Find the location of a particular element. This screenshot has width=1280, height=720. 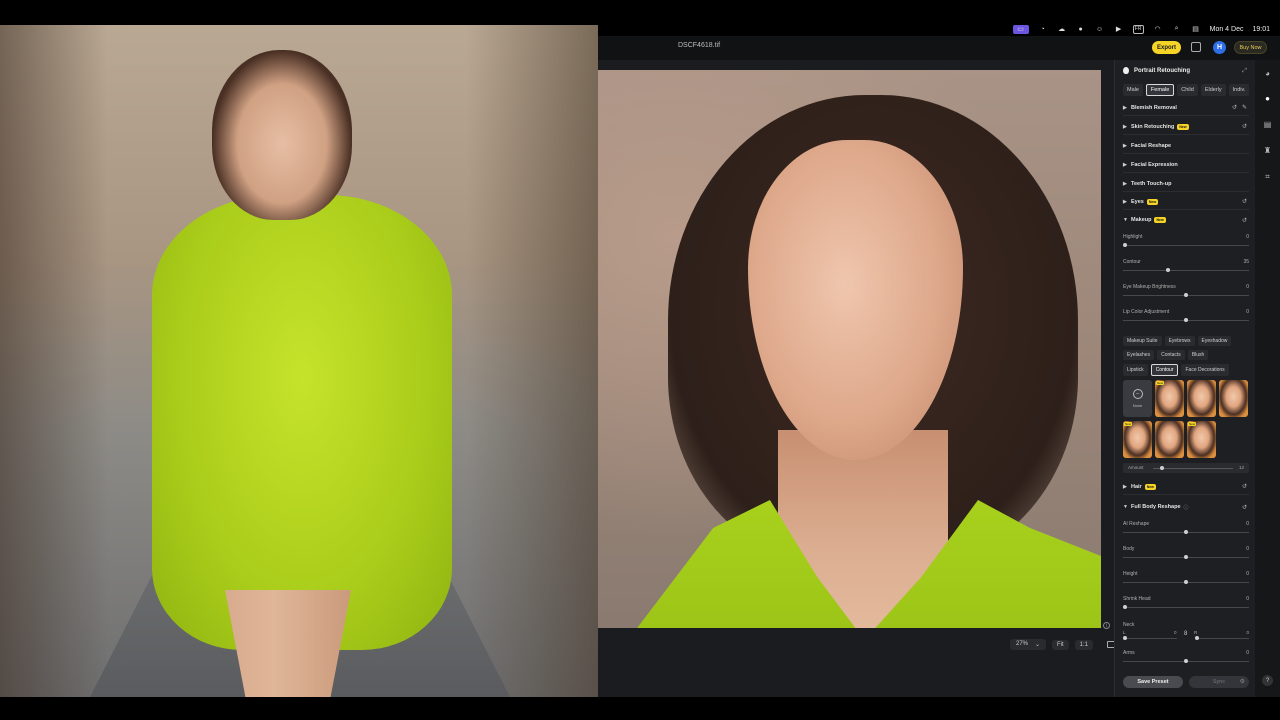

slider-arms: Arms 0 is located at coordinates (1186, 662).